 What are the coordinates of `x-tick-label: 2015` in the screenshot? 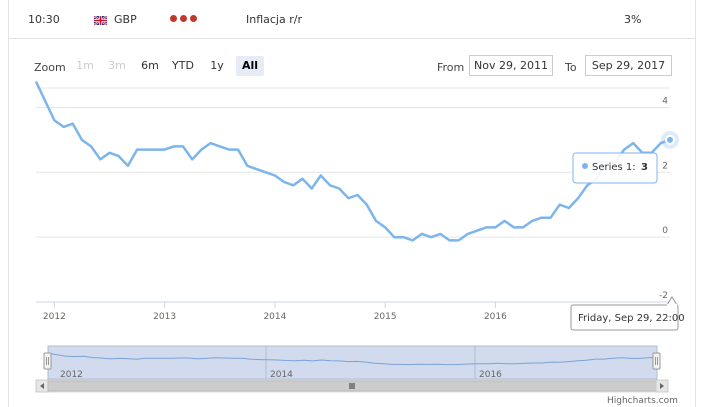 It's located at (385, 317).